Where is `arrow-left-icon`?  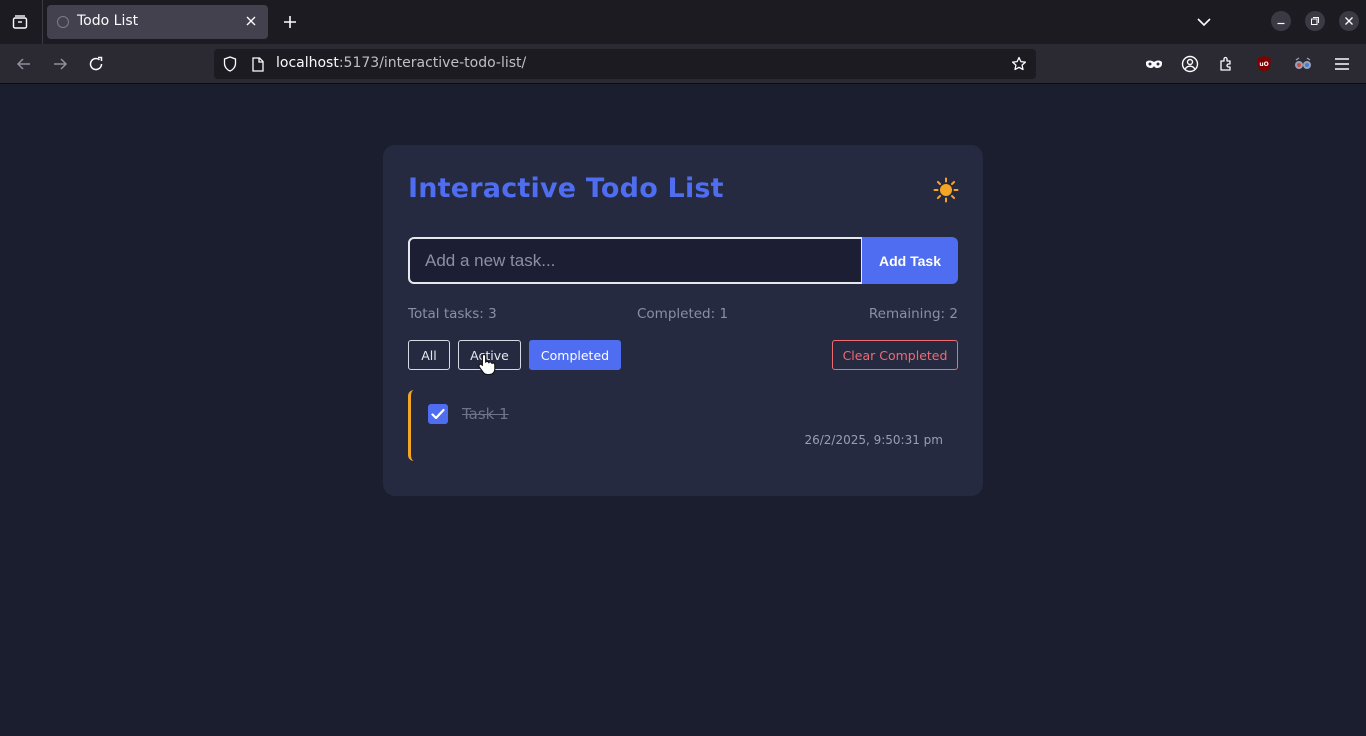
arrow-left-icon is located at coordinates (23, 64).